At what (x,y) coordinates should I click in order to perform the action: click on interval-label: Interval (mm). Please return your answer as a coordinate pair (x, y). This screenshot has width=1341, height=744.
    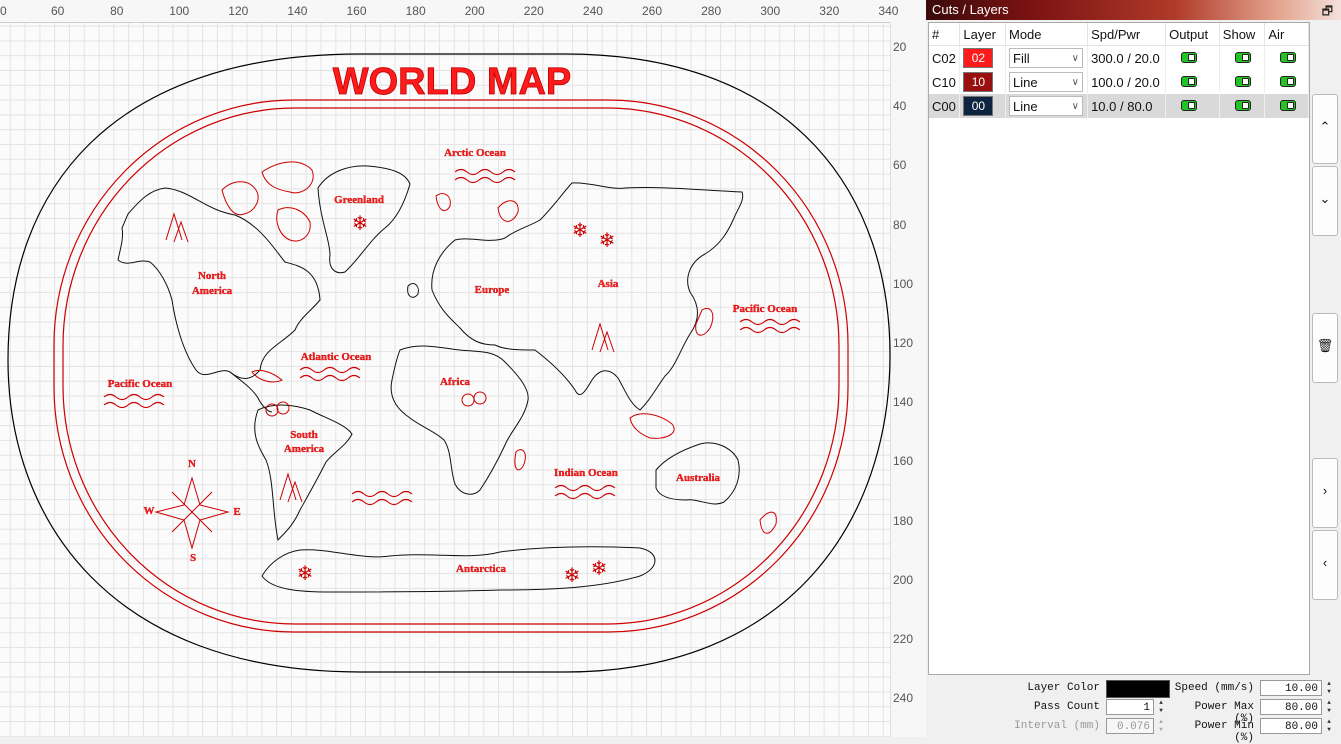
    Looking at the image, I should click on (1057, 726).